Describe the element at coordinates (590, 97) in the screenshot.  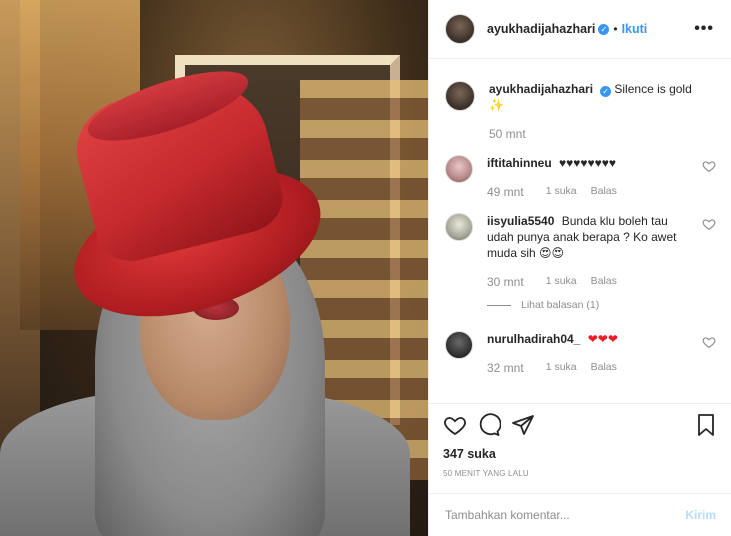
I see `caption-text: ayukhadijahazhari ✓ Silence is gold ✨` at that location.